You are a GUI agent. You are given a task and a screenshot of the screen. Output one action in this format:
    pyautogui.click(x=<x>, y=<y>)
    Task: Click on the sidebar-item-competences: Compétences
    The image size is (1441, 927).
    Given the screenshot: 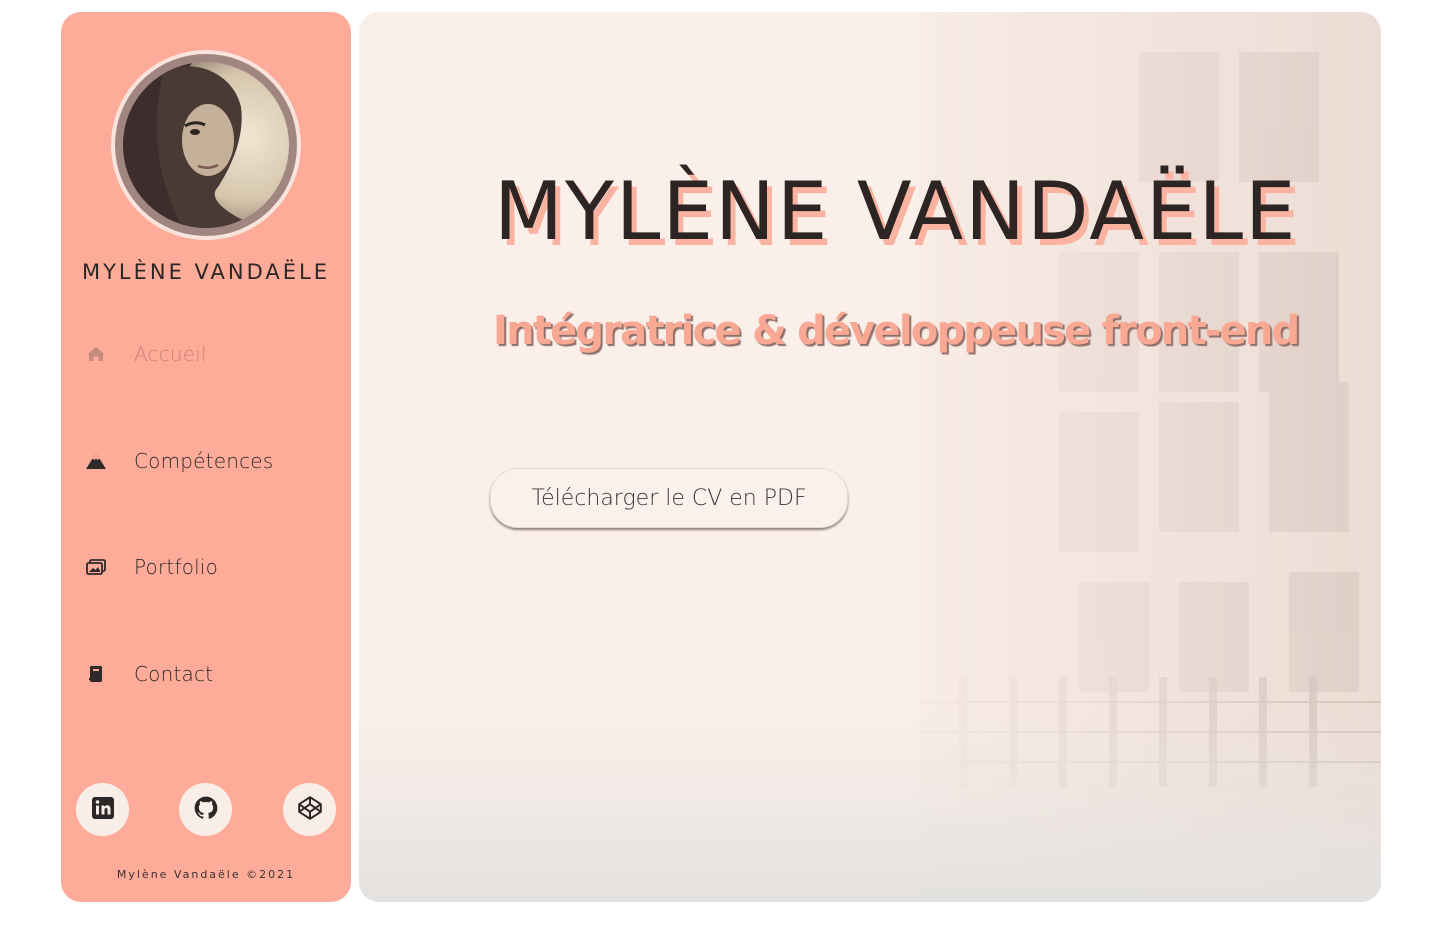 What is the action you would take?
    pyautogui.click(x=179, y=461)
    